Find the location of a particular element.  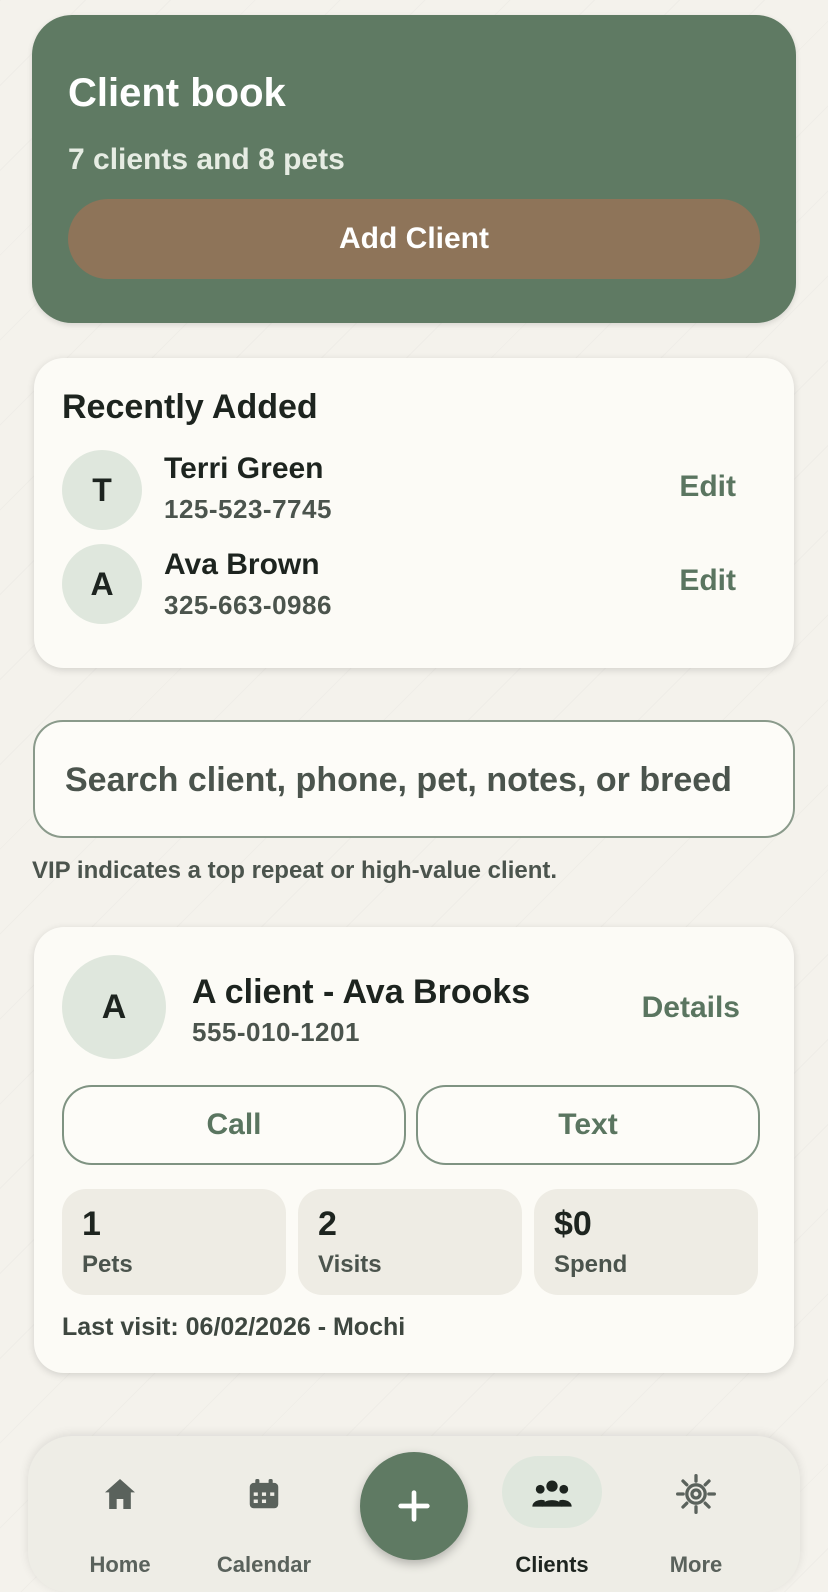

search-input is located at coordinates (415, 780).